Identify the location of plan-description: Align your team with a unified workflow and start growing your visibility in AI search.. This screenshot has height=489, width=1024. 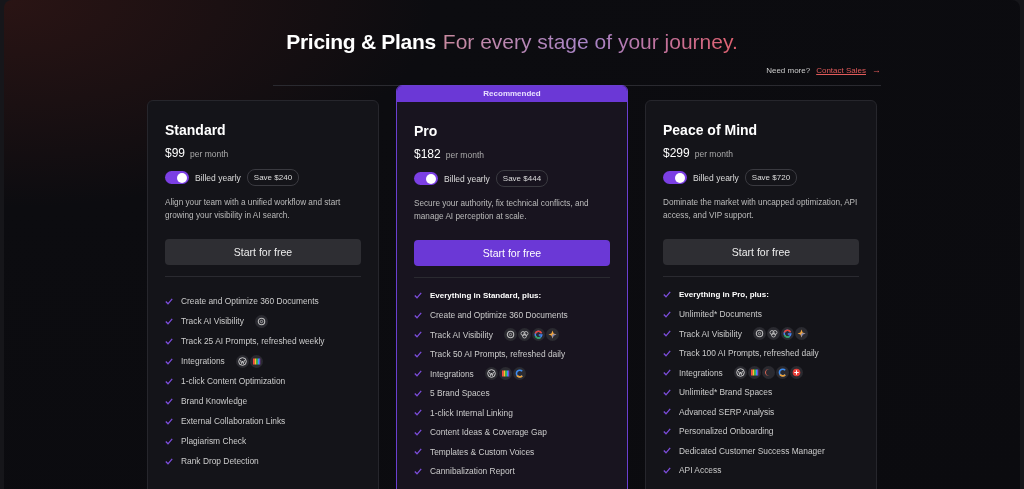
(253, 209).